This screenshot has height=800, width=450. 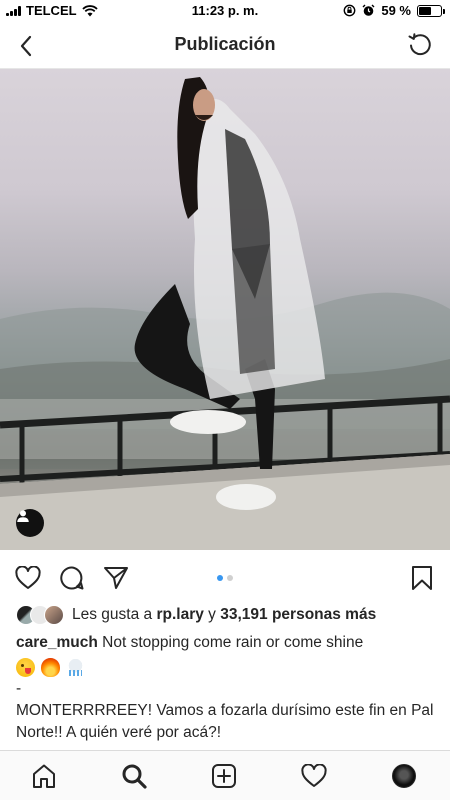 I want to click on user-tag-button, so click(x=30, y=523).